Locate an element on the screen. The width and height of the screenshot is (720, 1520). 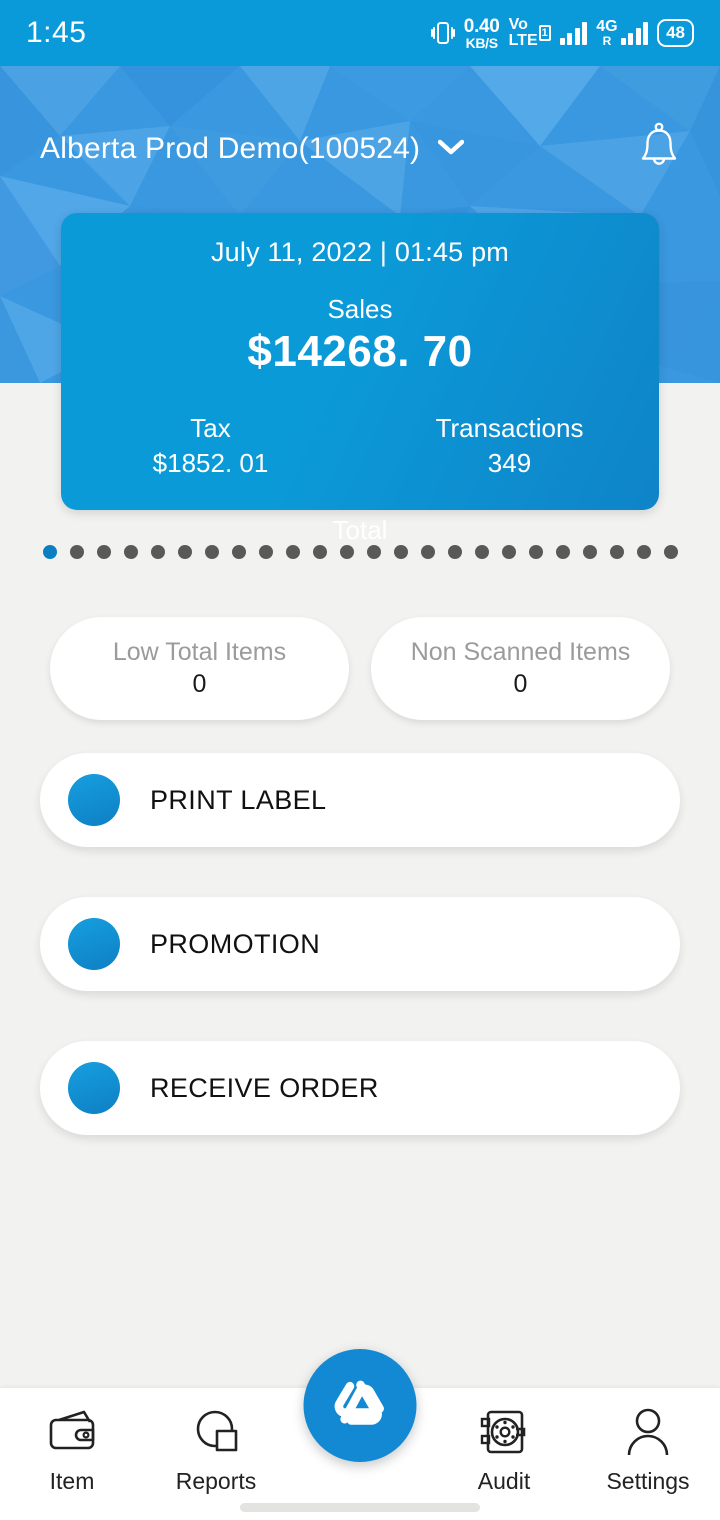
network-speed-icon: 0.40 KB/S is located at coordinates (482, 33).